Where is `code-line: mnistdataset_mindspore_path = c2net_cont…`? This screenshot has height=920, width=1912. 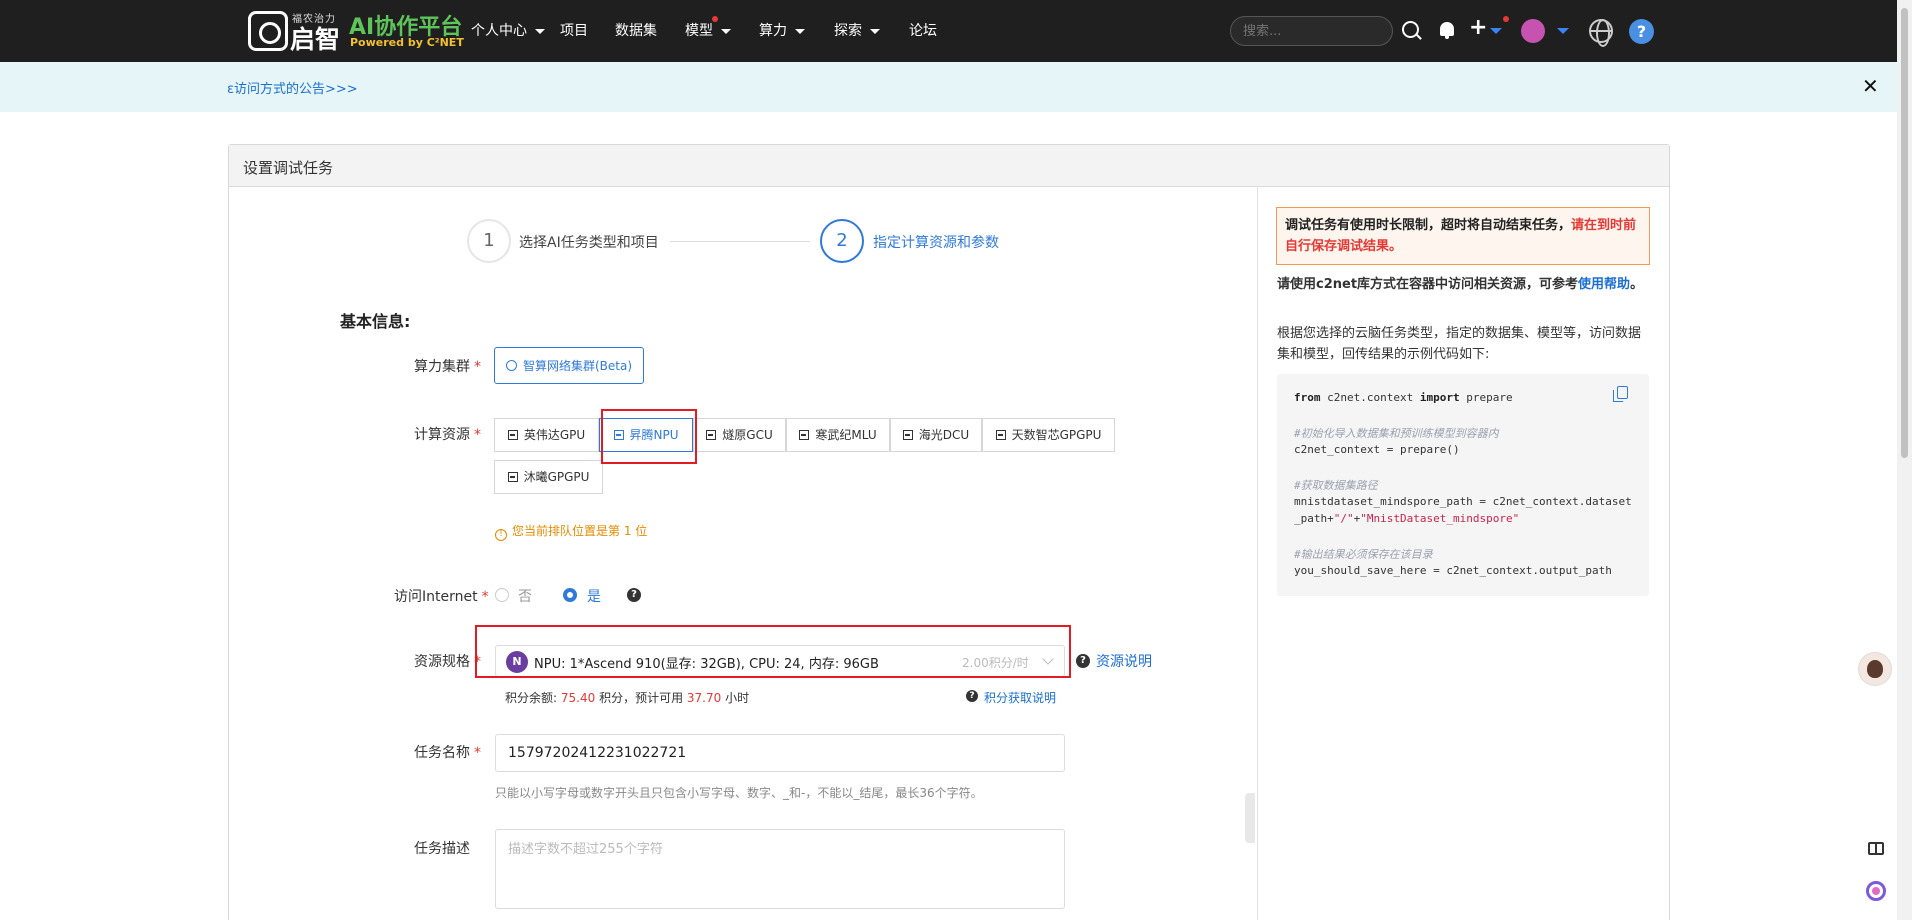
code-line: mnistdataset_mindspore_path = c2net_cont… is located at coordinates (1463, 501).